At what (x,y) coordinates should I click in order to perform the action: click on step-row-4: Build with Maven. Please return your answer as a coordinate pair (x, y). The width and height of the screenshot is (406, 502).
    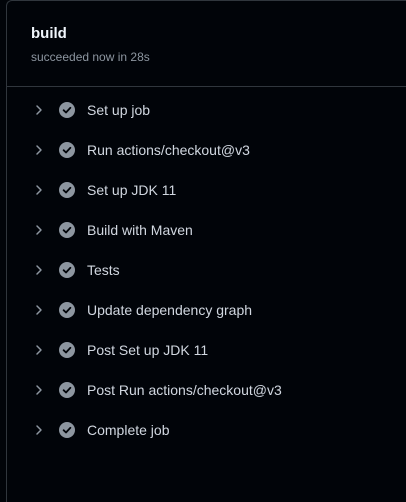
    Looking at the image, I should click on (206, 230).